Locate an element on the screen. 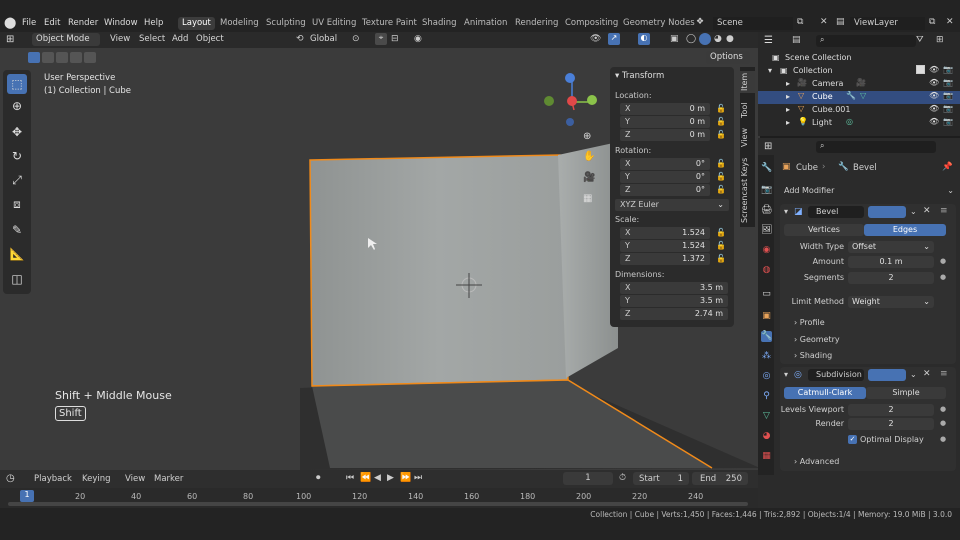  jump-end-icon: ⏭ is located at coordinates (418, 478).